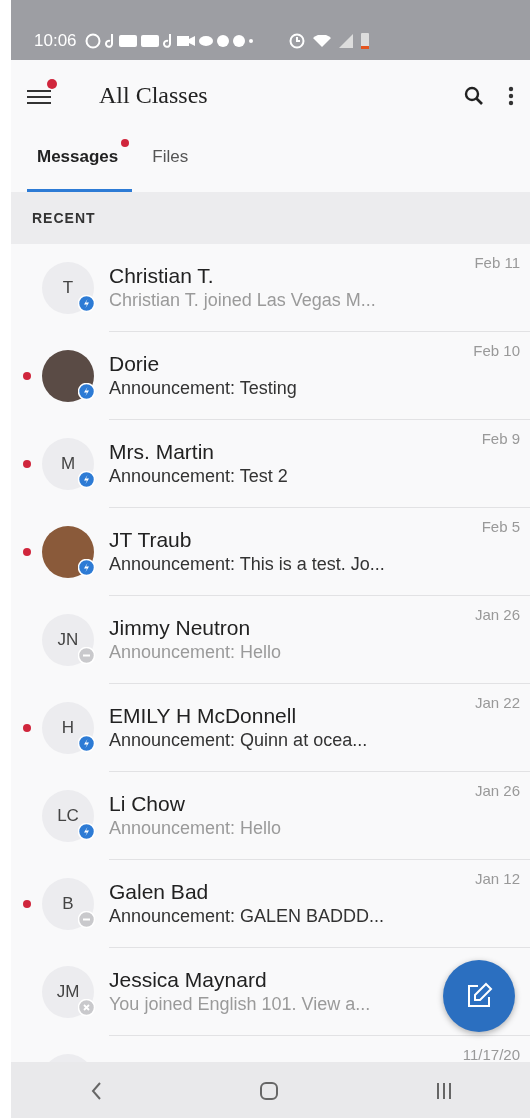 The height and width of the screenshot is (1118, 530). What do you see at coordinates (95, 1090) in the screenshot?
I see `back-icon` at bounding box center [95, 1090].